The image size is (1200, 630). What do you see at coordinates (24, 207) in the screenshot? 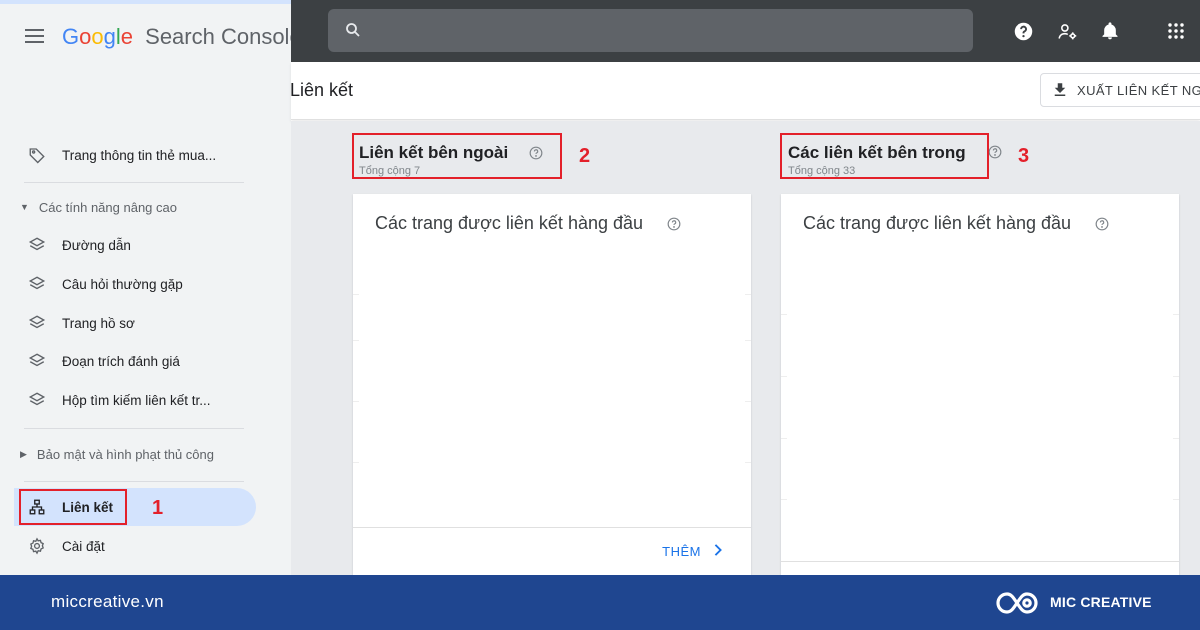
I see `caret-down-icon: ▼` at bounding box center [24, 207].